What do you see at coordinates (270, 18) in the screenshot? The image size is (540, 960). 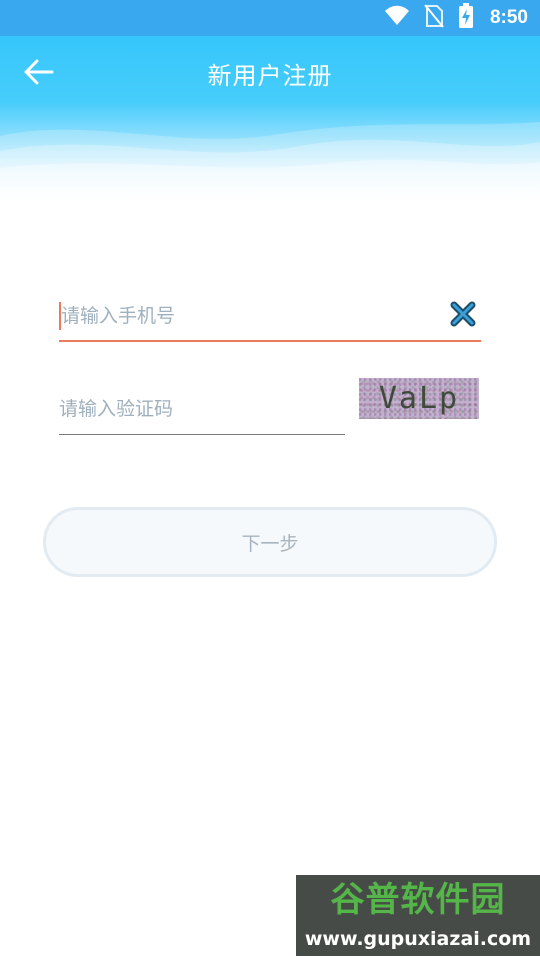 I see `status-bar: 8:50` at bounding box center [270, 18].